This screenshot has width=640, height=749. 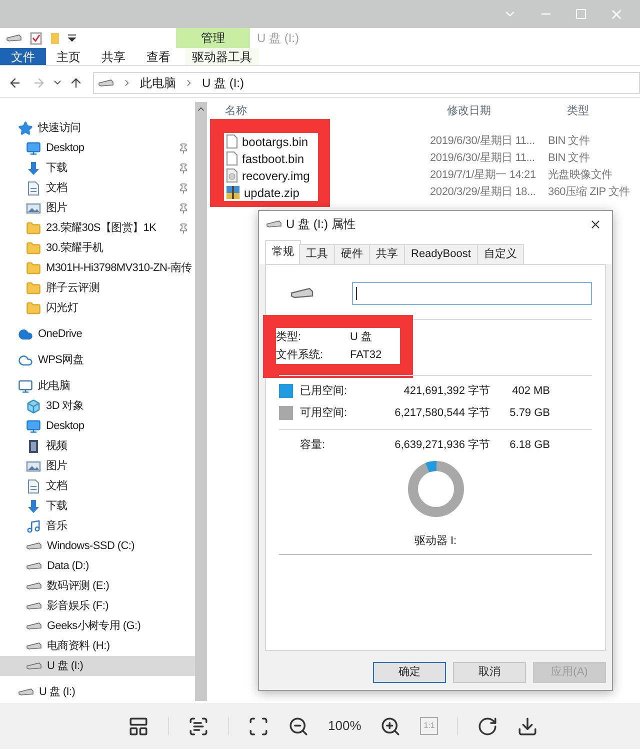 What do you see at coordinates (63, 308) in the screenshot?
I see `nav-label: 闪光灯` at bounding box center [63, 308].